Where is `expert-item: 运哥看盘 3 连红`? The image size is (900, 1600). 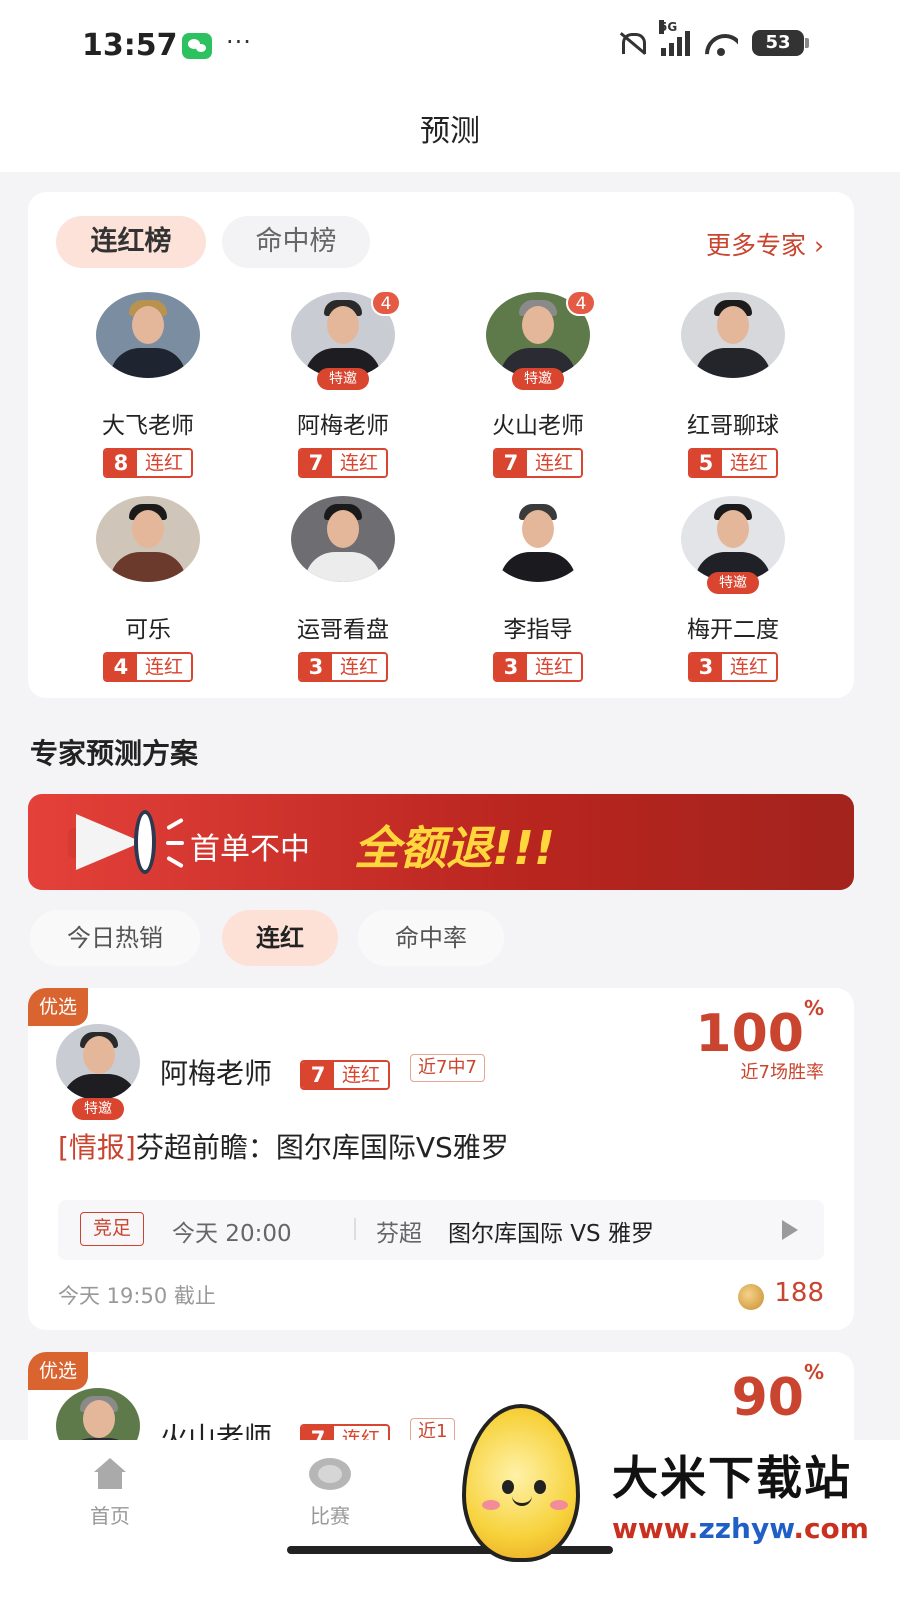 expert-item: 运哥看盘 3 连红 is located at coordinates (343, 589).